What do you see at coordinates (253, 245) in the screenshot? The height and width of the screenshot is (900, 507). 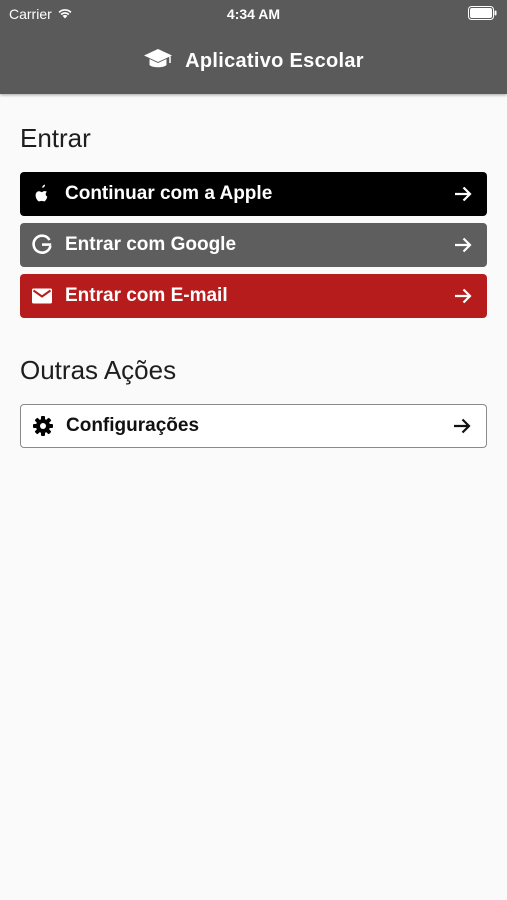 I see `google-sign-in-button: Entrar com Google` at bounding box center [253, 245].